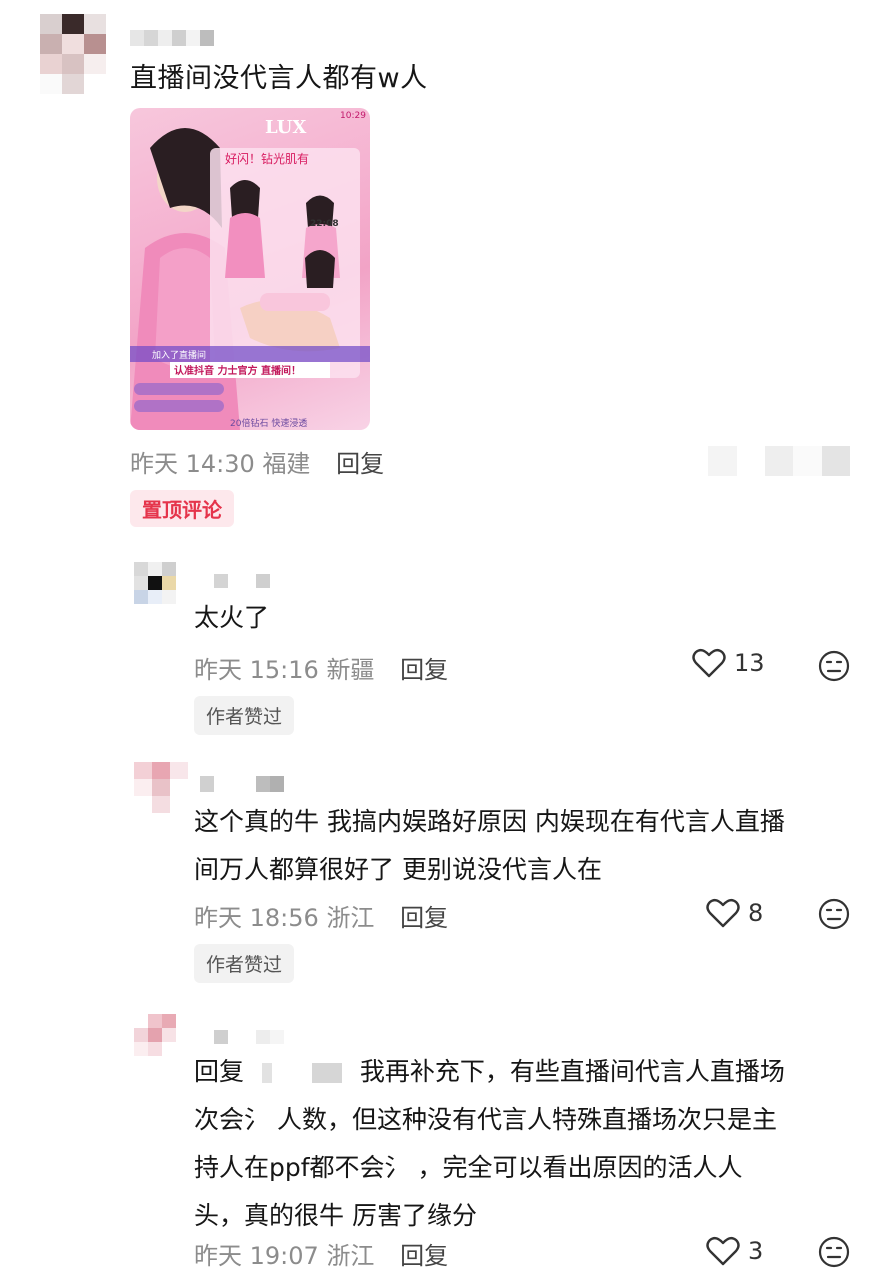  I want to click on comment-3-text-line-1-body: 我再补充下，有些直播间代言人直播场, so click(572, 1071).